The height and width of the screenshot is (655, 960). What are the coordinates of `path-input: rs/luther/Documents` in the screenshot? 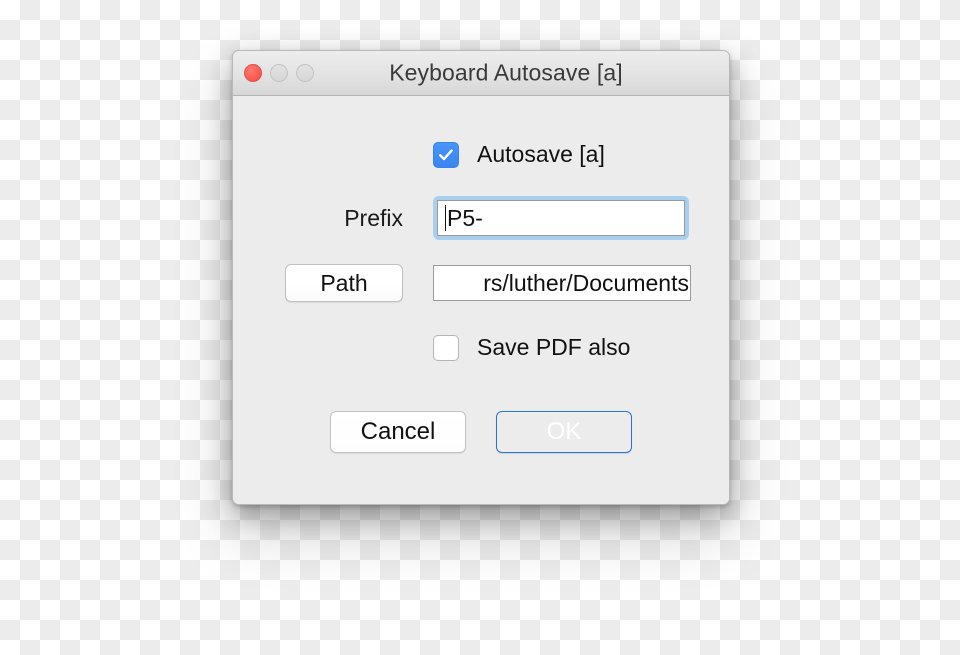 It's located at (562, 283).